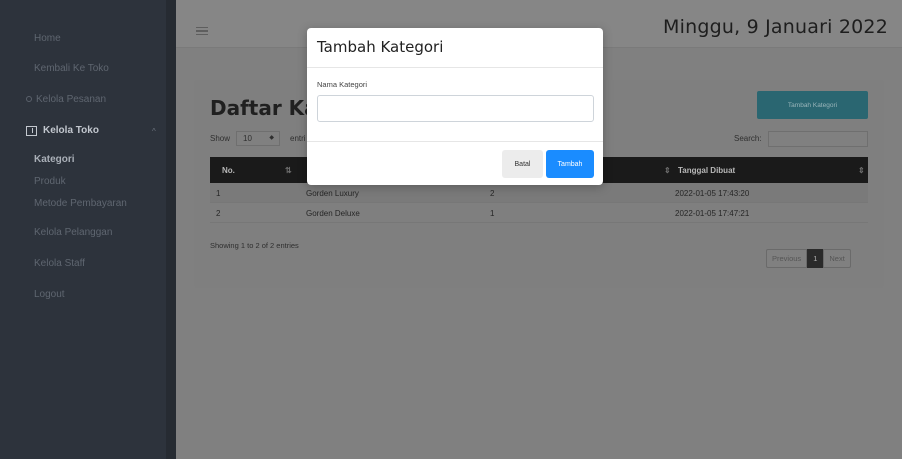  Describe the element at coordinates (492, 213) in the screenshot. I see `cell-count: 1` at that location.